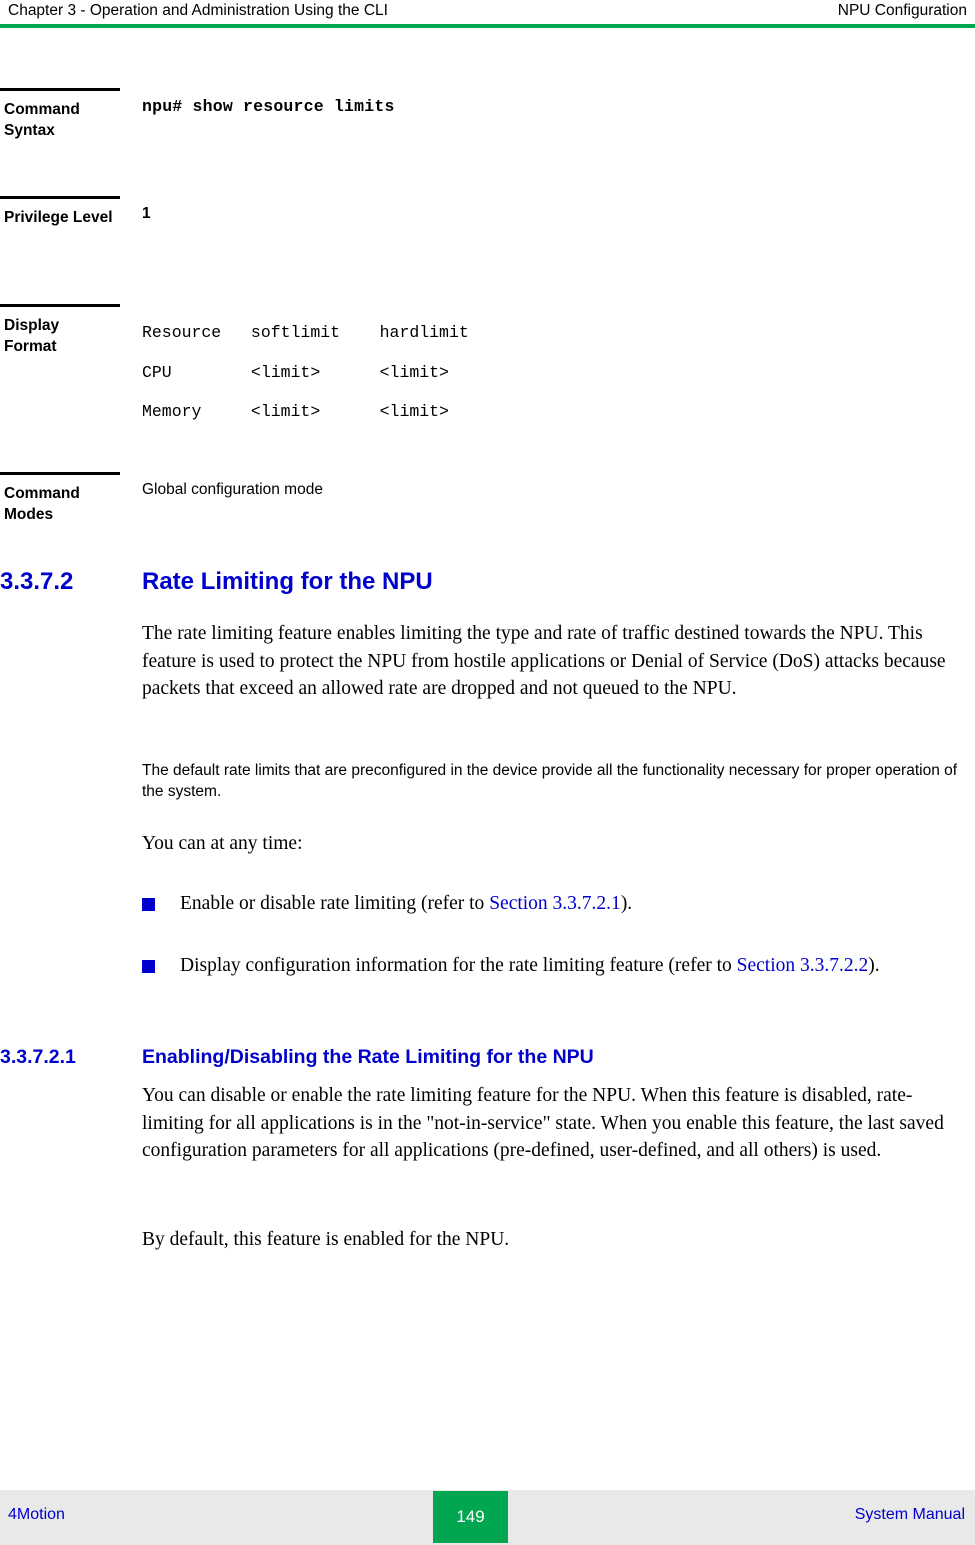  I want to click on display-format-line-3: Memory <limit> <limit>, so click(295, 412).